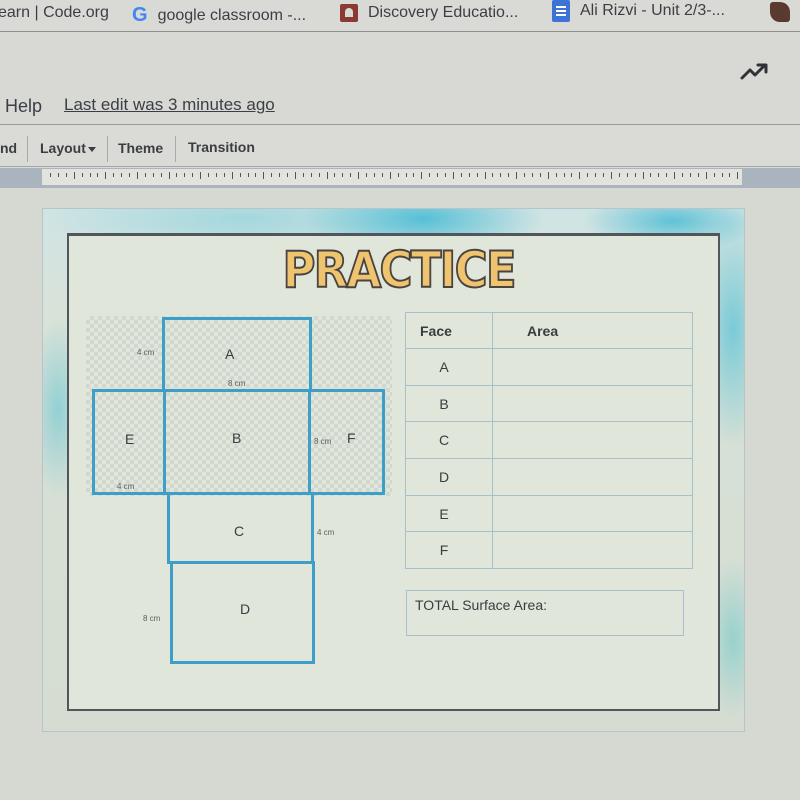 Image resolution: width=800 pixels, height=800 pixels. I want to click on net-face-a, so click(237, 354).